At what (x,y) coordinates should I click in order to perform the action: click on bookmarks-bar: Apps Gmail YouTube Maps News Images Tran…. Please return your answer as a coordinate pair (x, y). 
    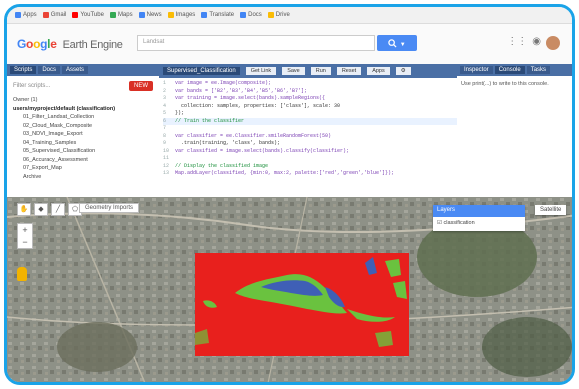
    Looking at the image, I should click on (289, 15).